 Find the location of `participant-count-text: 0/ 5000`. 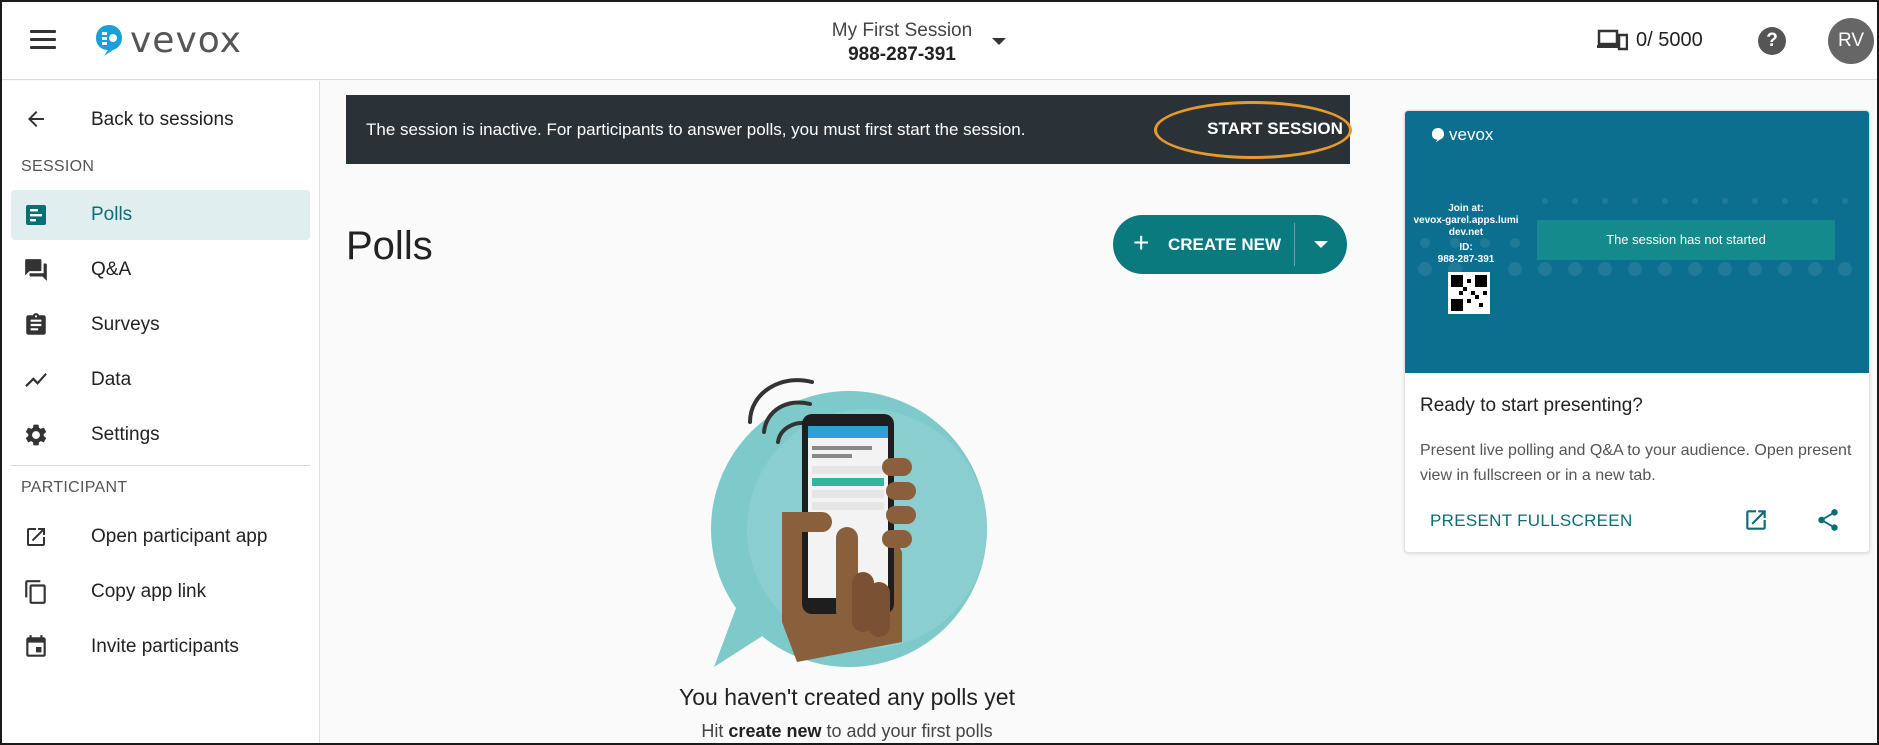

participant-count-text: 0/ 5000 is located at coordinates (1669, 39).